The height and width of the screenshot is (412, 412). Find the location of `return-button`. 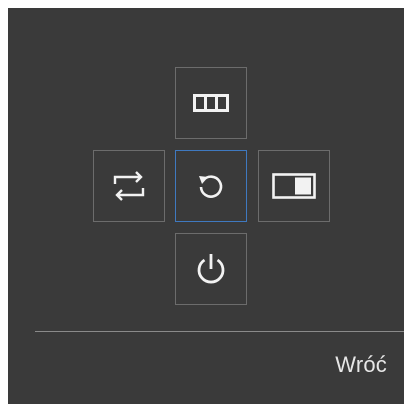

return-button is located at coordinates (211, 186).